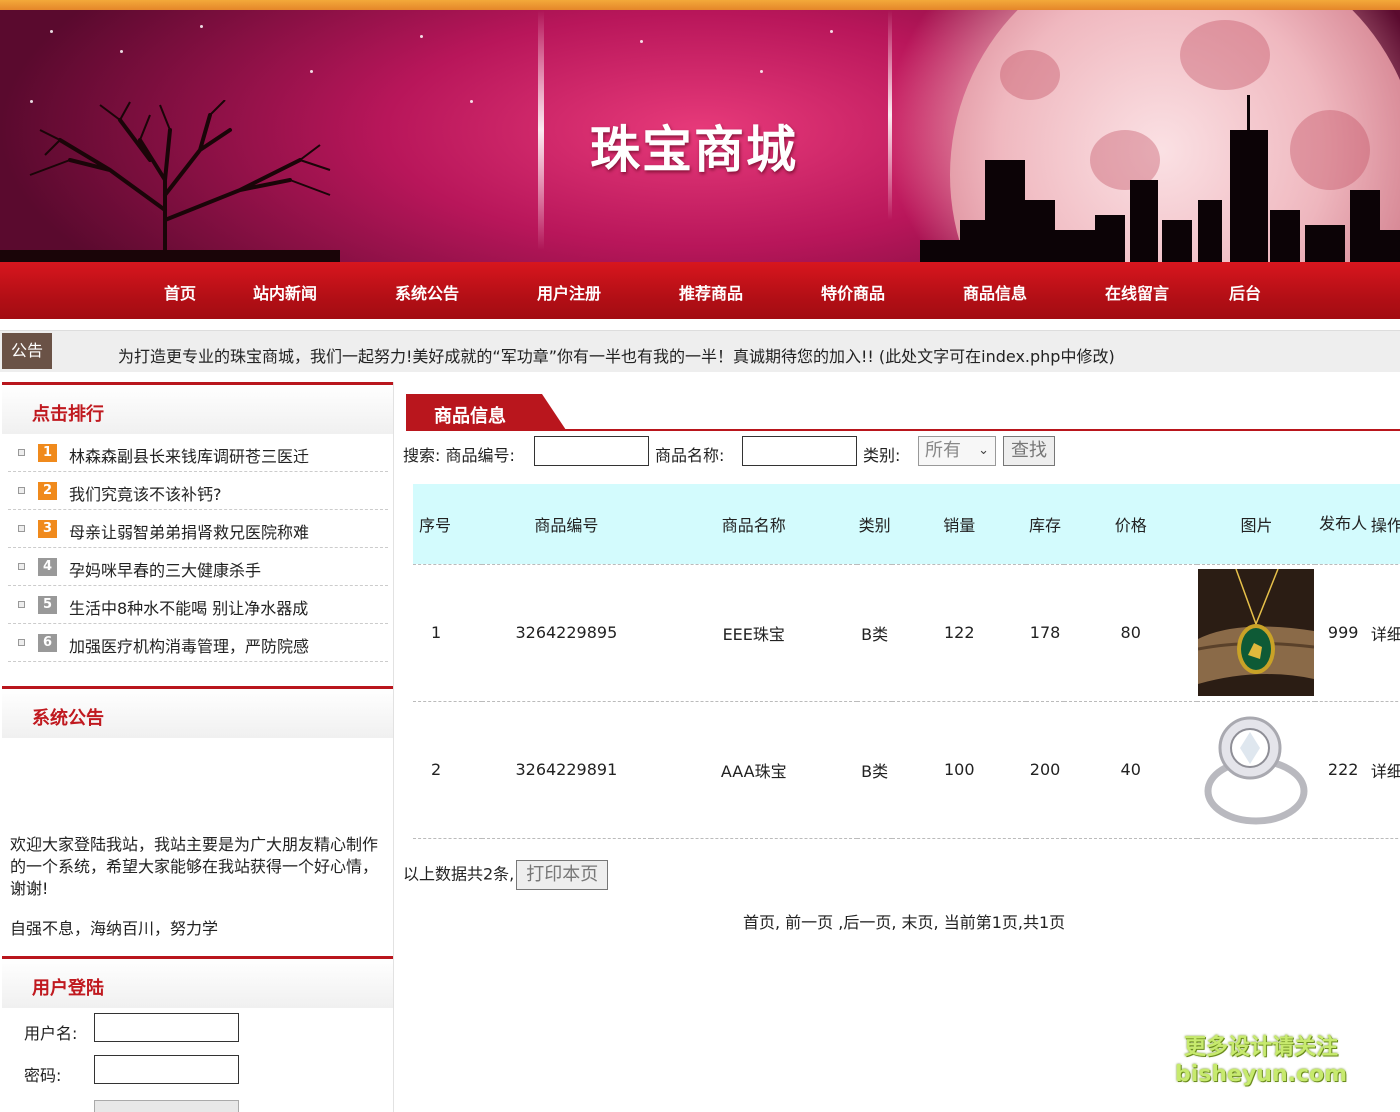  I want to click on ranking-item-title: 加强医疗机构消毒管理，严防院感, so click(189, 645).